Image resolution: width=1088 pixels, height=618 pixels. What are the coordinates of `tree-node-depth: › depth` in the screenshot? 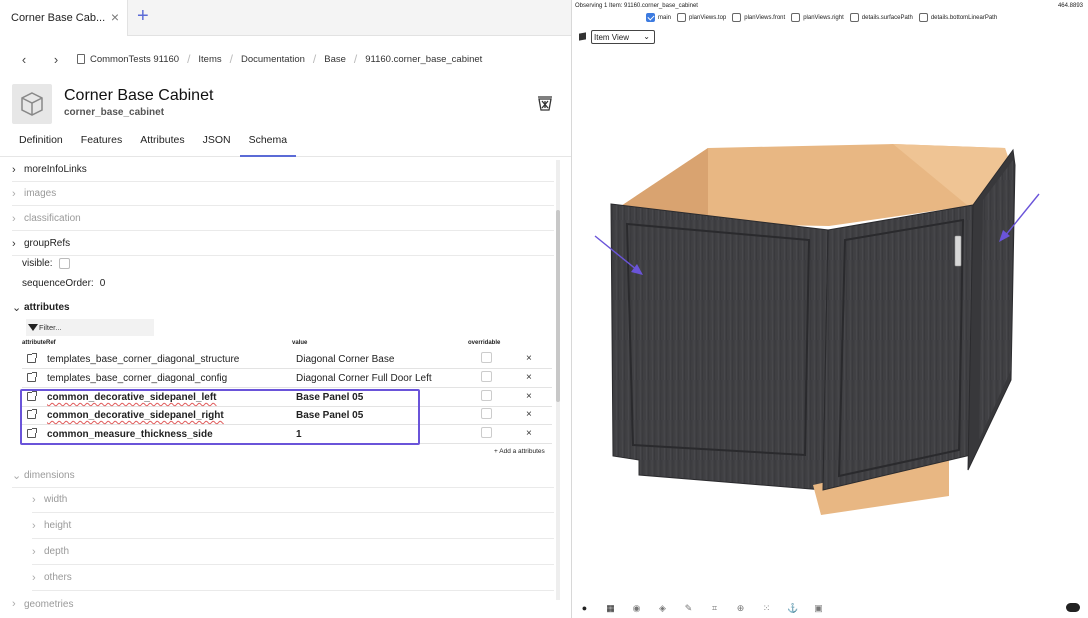 It's located at (293, 552).